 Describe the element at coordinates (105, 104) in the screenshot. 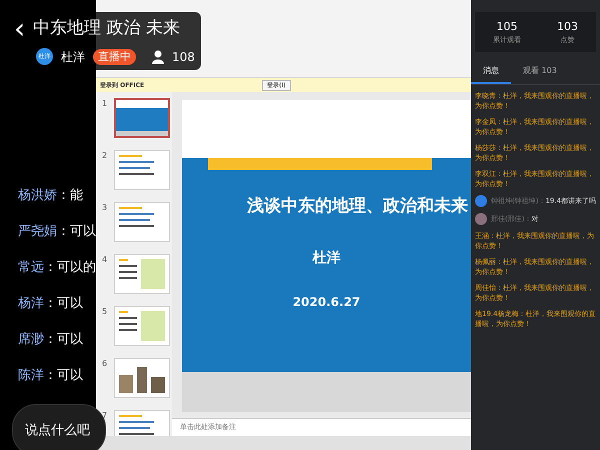

I see `slide-number: 1` at that location.